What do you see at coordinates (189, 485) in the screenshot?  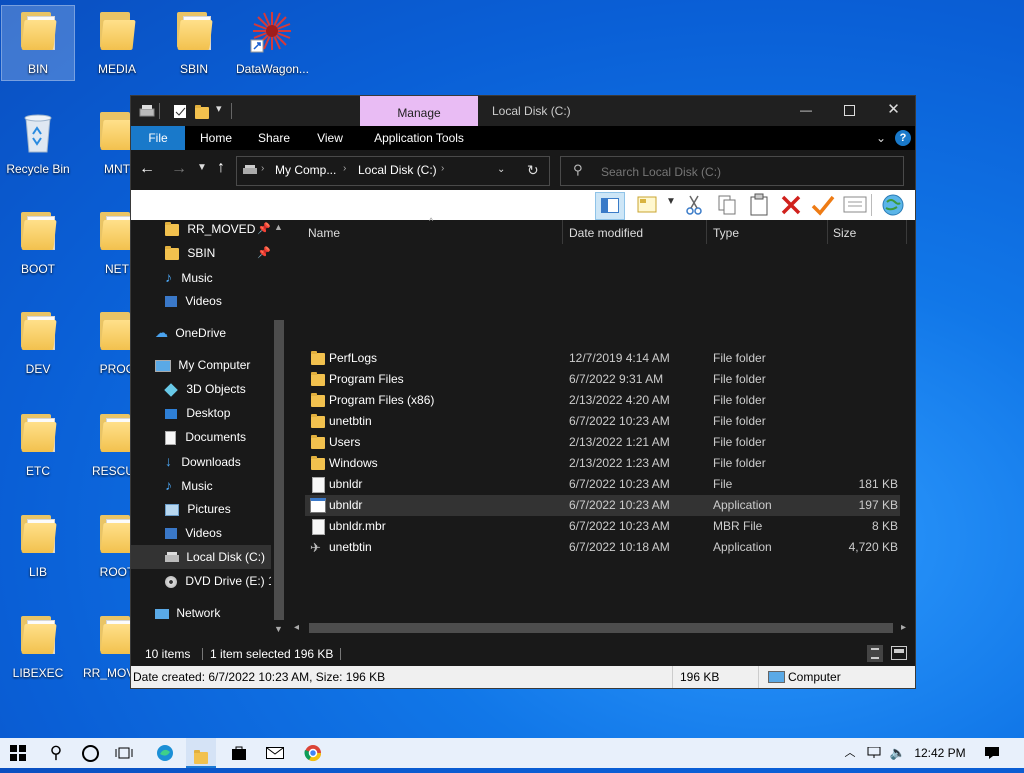 I see `nav-item-music-2: ♪ Music` at bounding box center [189, 485].